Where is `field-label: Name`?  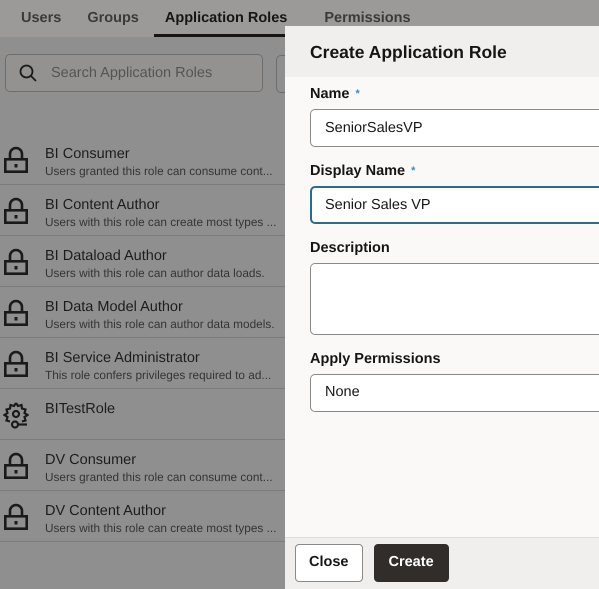 field-label: Name is located at coordinates (330, 94).